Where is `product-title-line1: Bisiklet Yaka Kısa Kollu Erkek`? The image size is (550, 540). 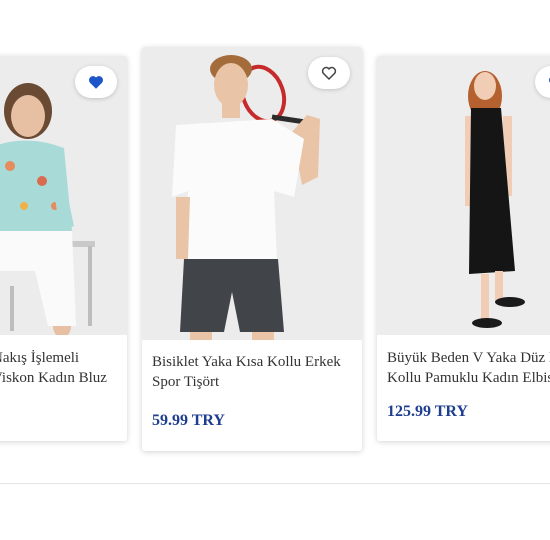 product-title-line1: Bisiklet Yaka Kısa Kollu Erkek is located at coordinates (246, 362).